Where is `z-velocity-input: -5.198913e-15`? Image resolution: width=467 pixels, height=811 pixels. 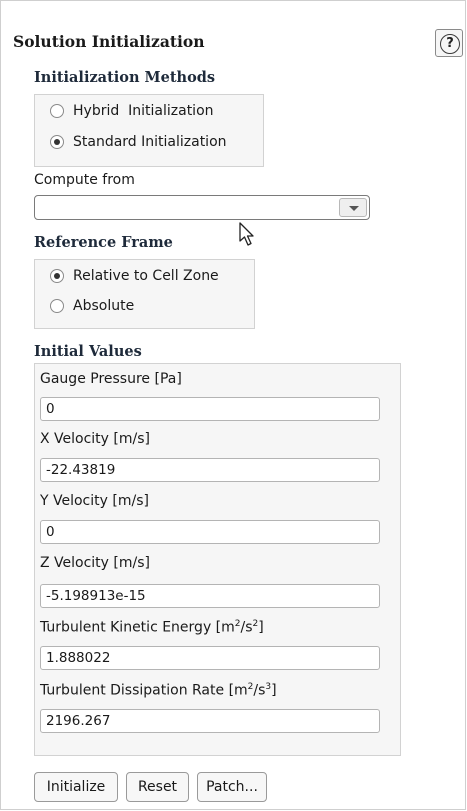 z-velocity-input: -5.198913e-15 is located at coordinates (210, 596).